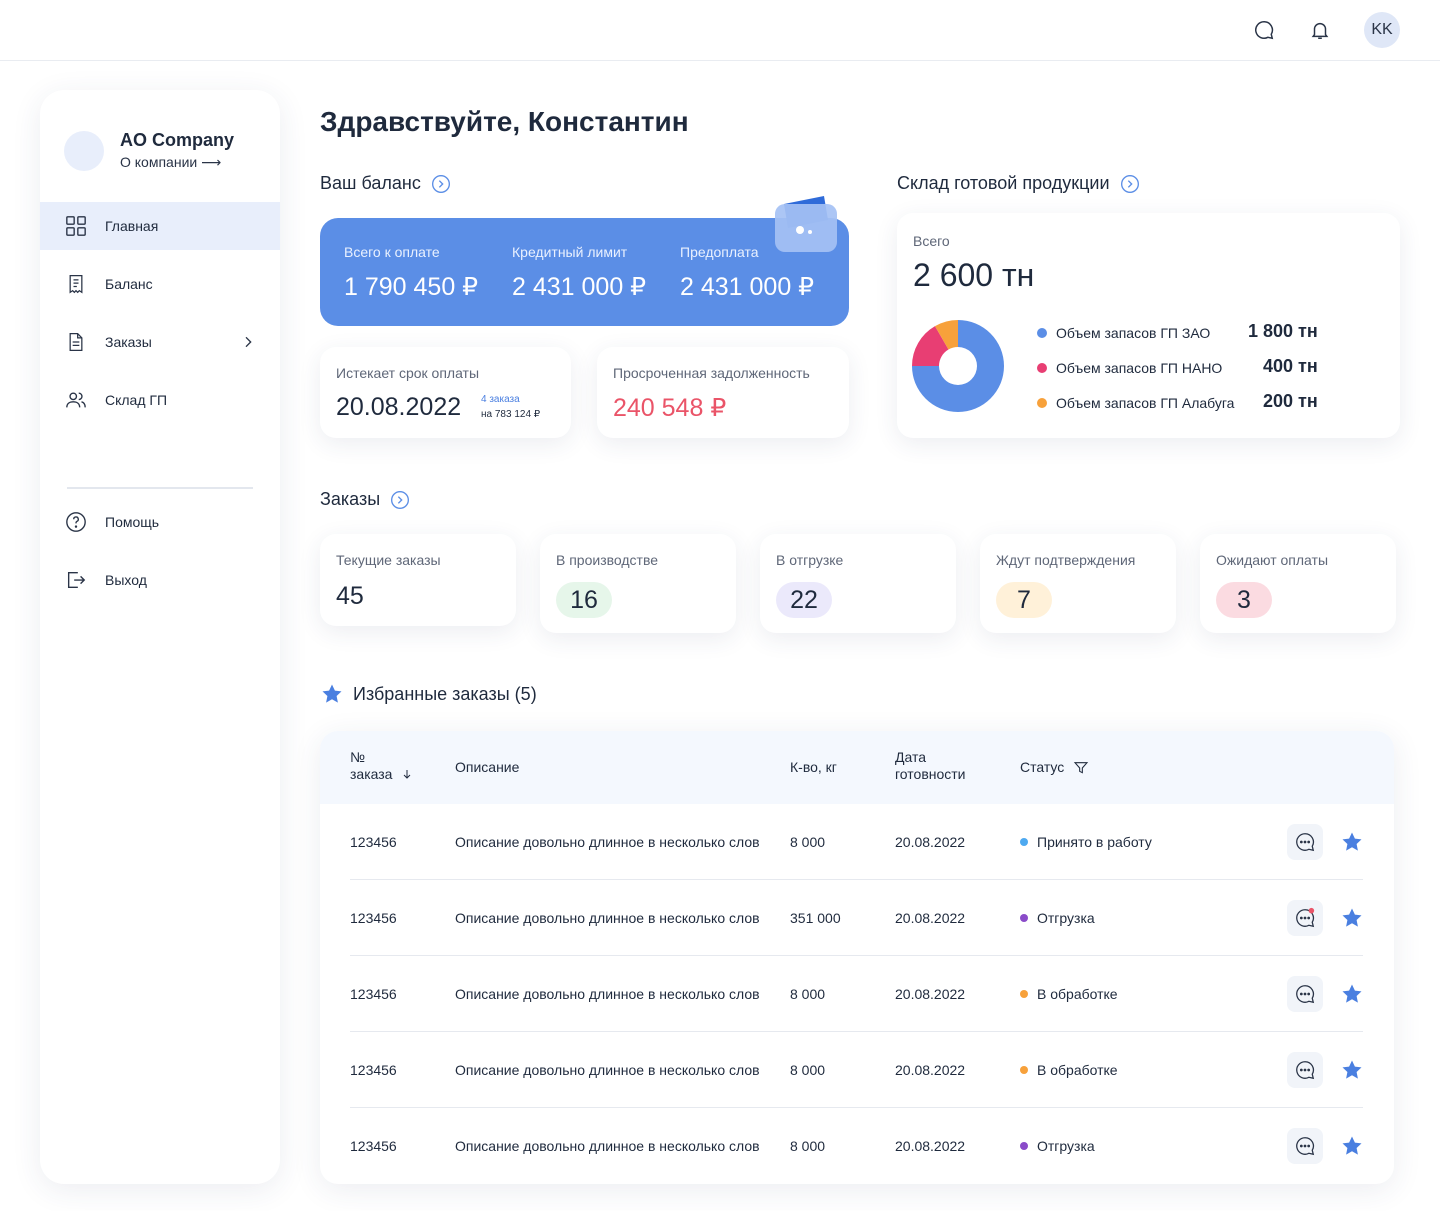 The width and height of the screenshot is (1440, 1211). I want to click on status-badge: Принято в работу, so click(1086, 842).